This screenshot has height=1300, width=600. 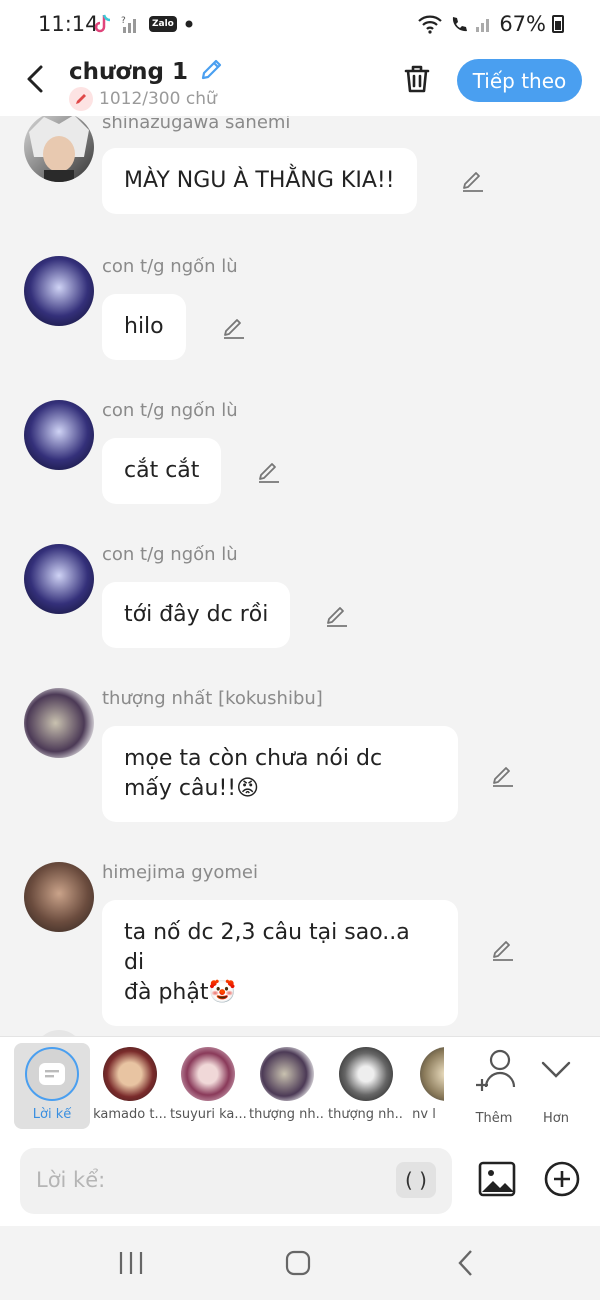 I want to click on wifi-icon, so click(x=430, y=24).